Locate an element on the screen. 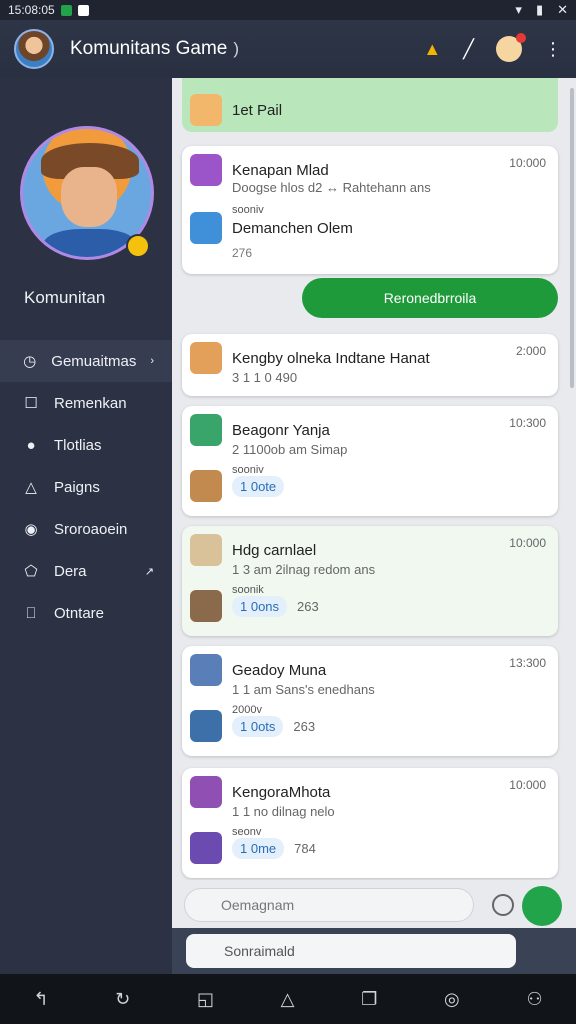 The image size is (576, 1024). chevron-icon: › is located at coordinates (152, 361).